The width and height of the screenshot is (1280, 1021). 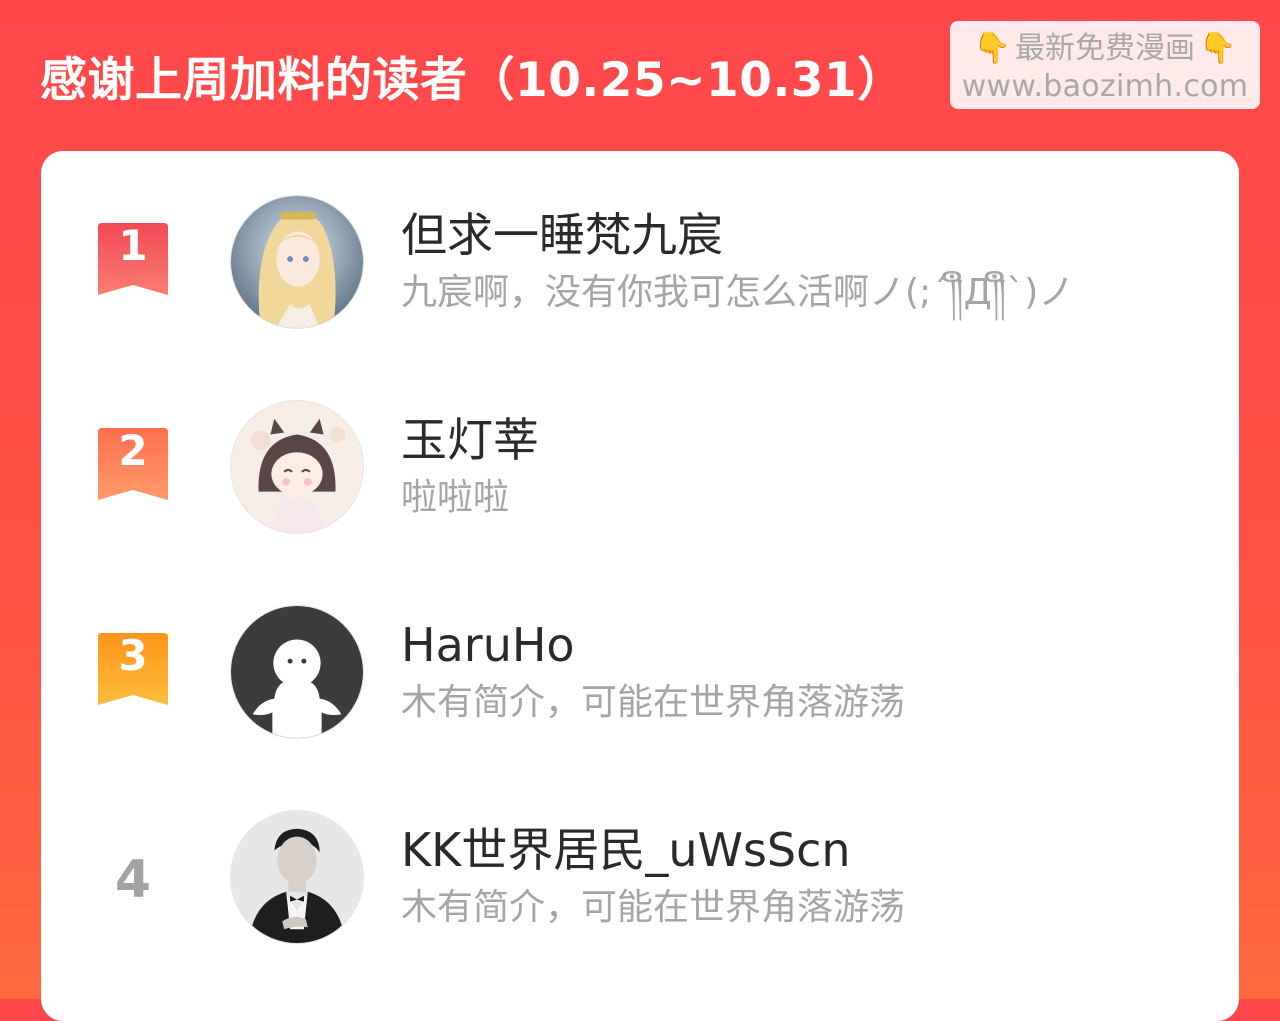 I want to click on blonde-anime-character-avatar, so click(x=297, y=262).